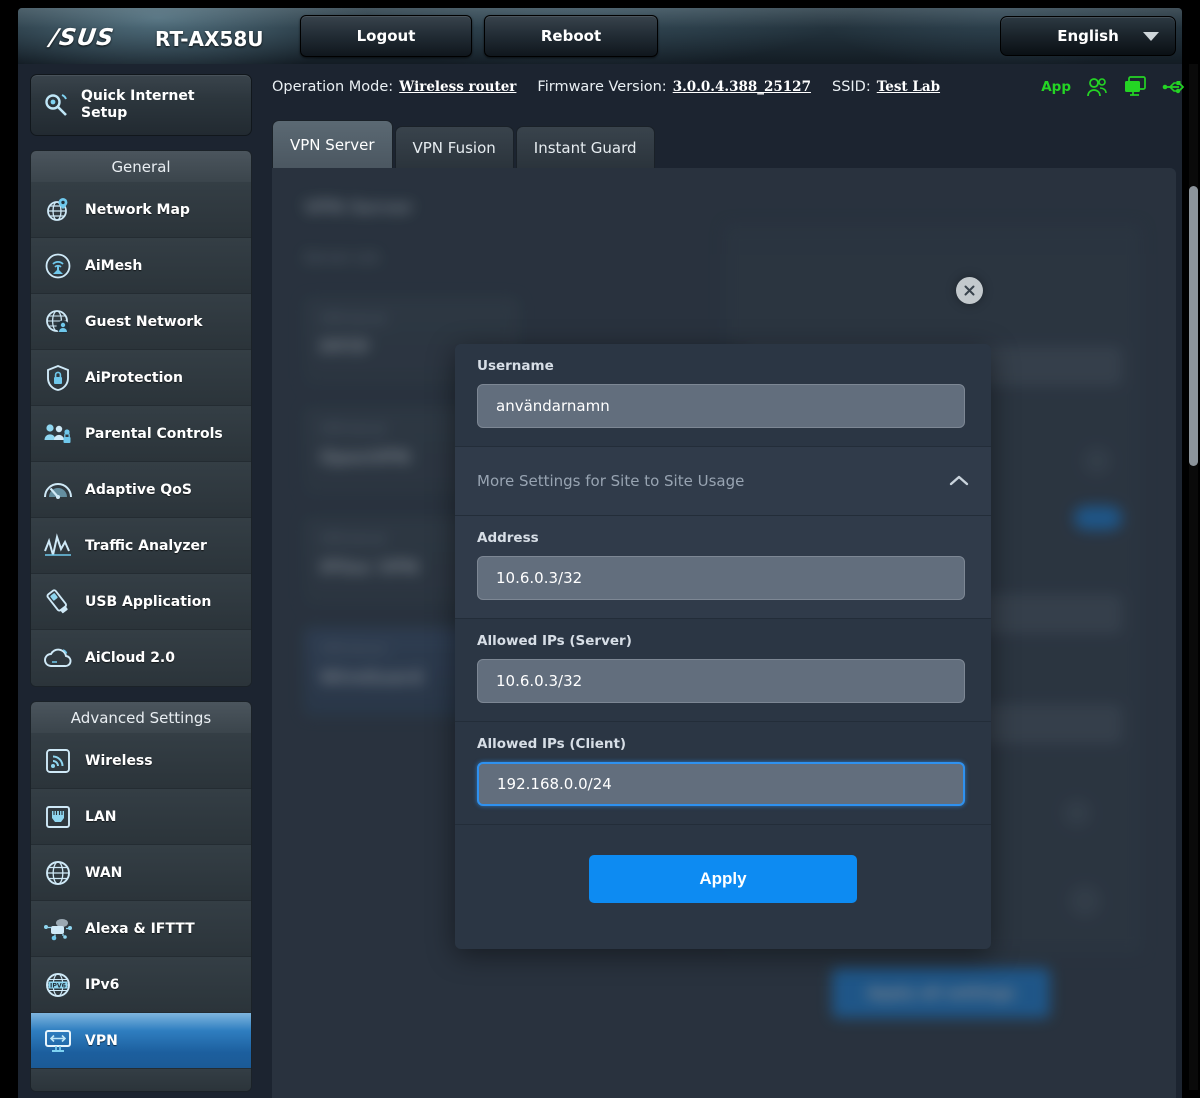 This screenshot has height=1098, width=1200. Describe the element at coordinates (146, 545) in the screenshot. I see `sidebar-item-traffic-analyzer-label: Traffic Analyzer` at that location.